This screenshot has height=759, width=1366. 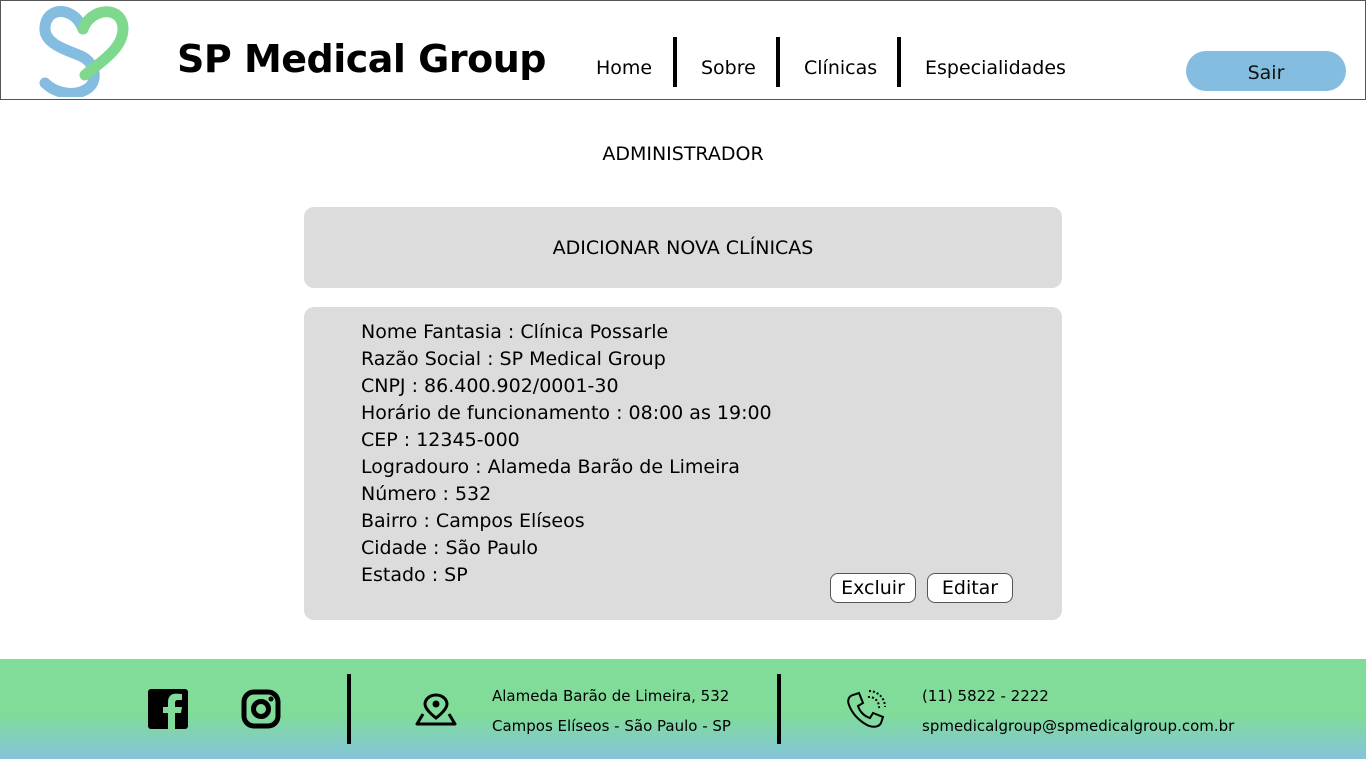 What do you see at coordinates (261, 709) in the screenshot?
I see `instagram-icon` at bounding box center [261, 709].